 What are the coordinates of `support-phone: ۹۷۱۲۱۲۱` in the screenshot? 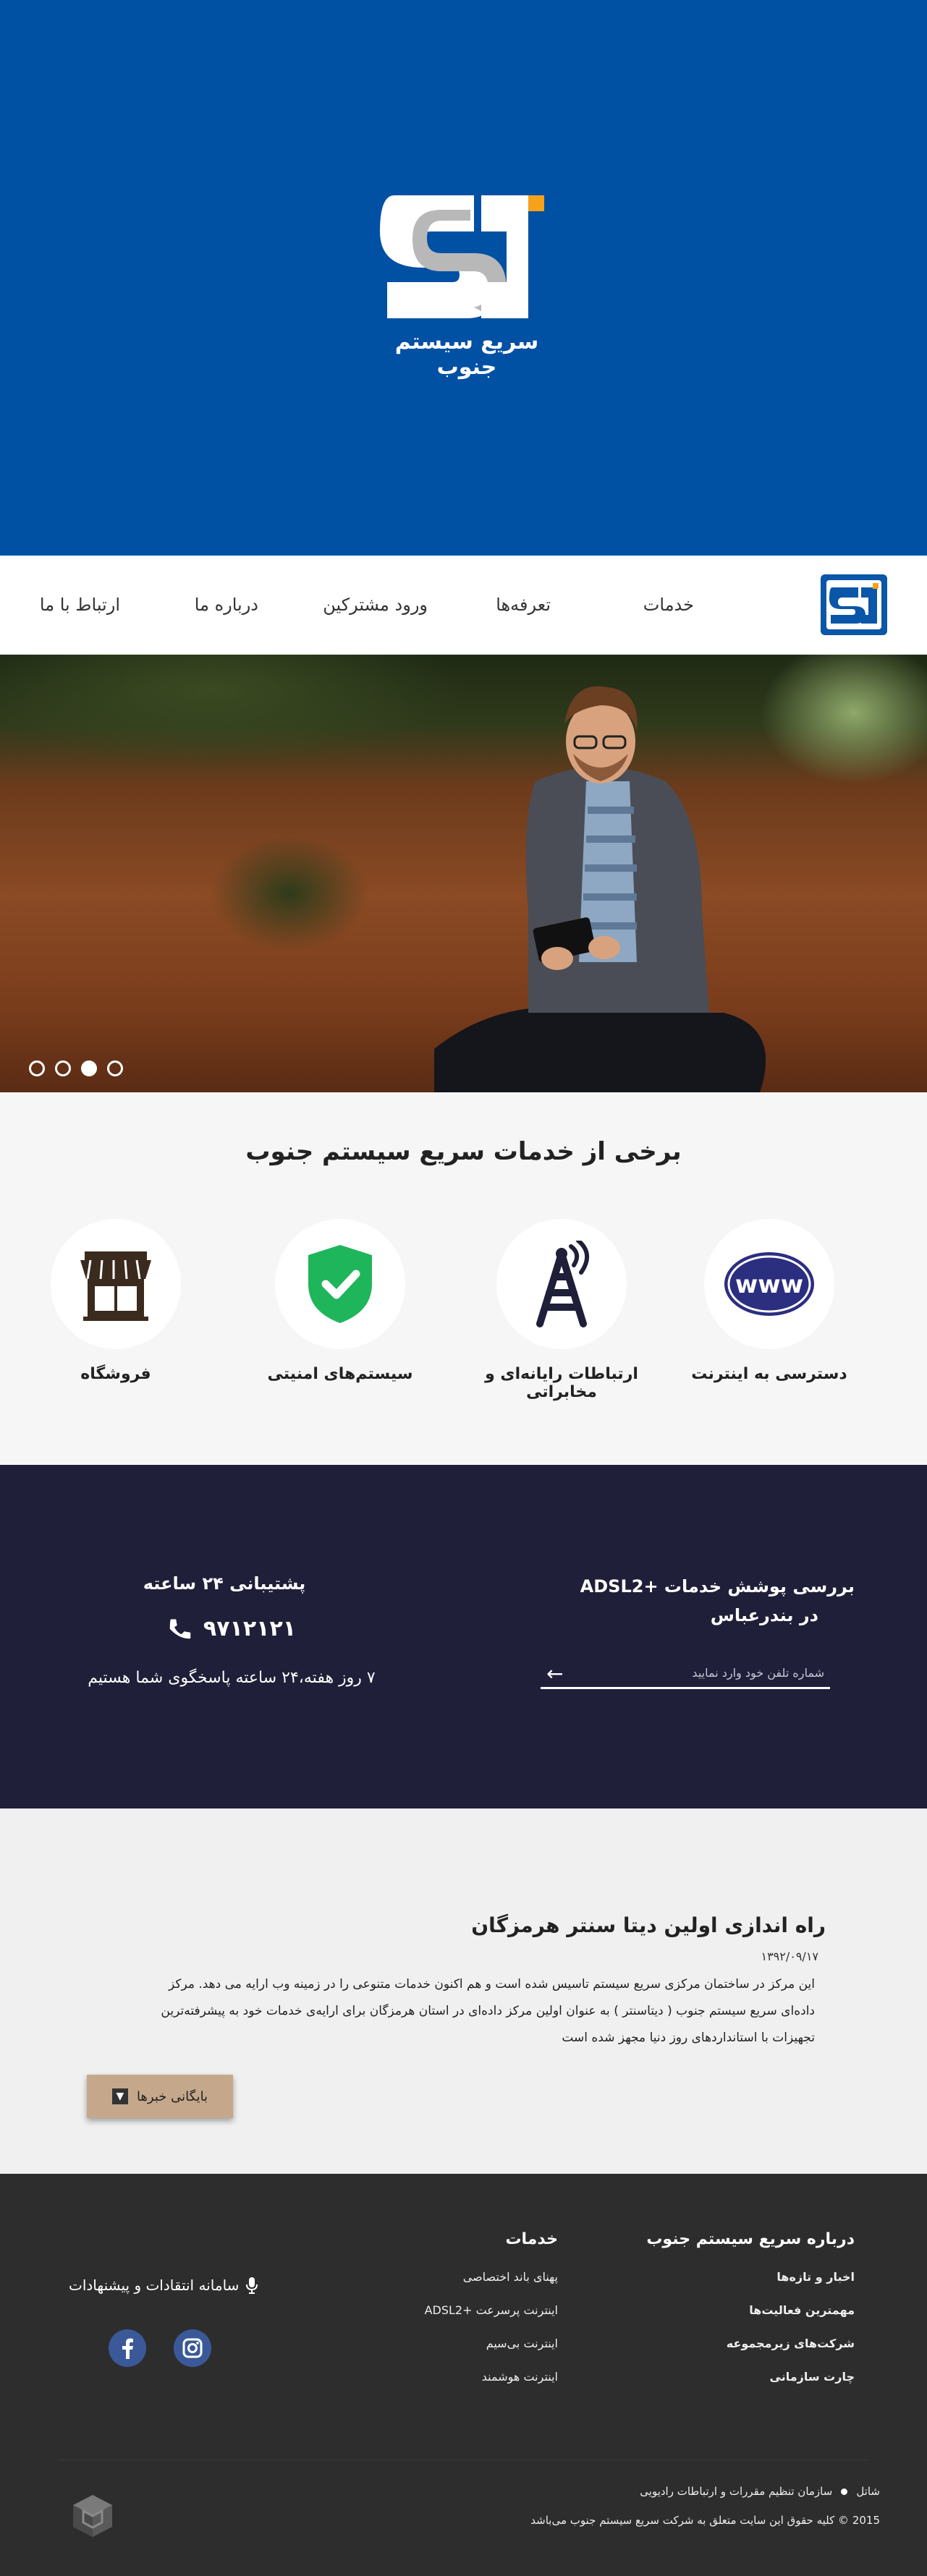 It's located at (231, 1628).